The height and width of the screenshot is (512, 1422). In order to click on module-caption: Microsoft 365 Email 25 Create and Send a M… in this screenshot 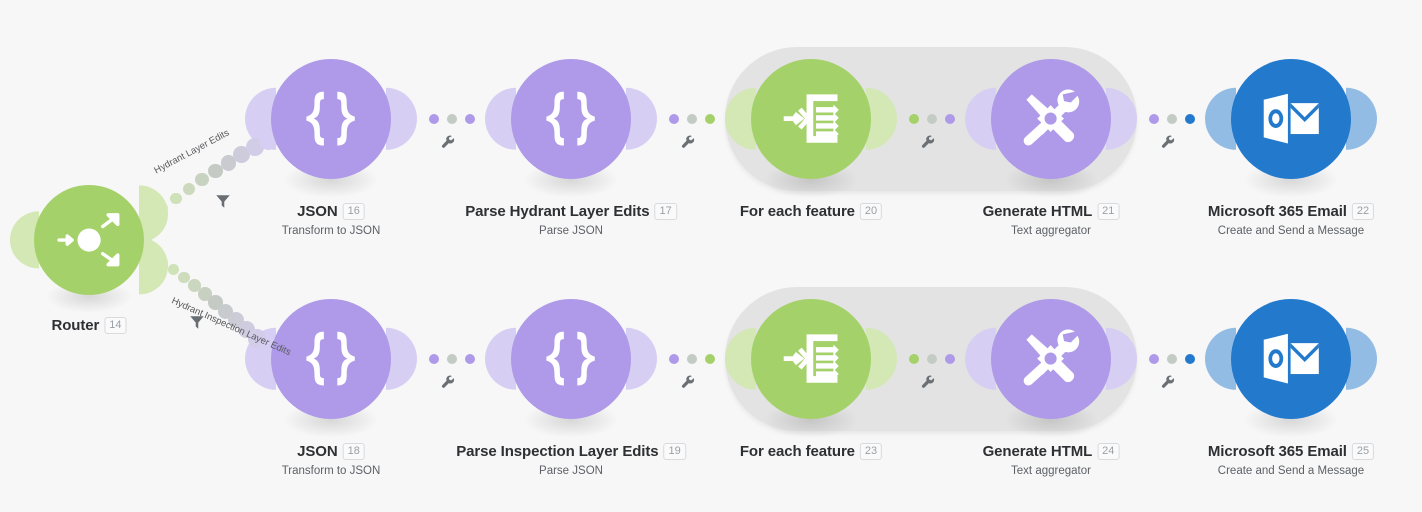, I will do `click(1291, 460)`.